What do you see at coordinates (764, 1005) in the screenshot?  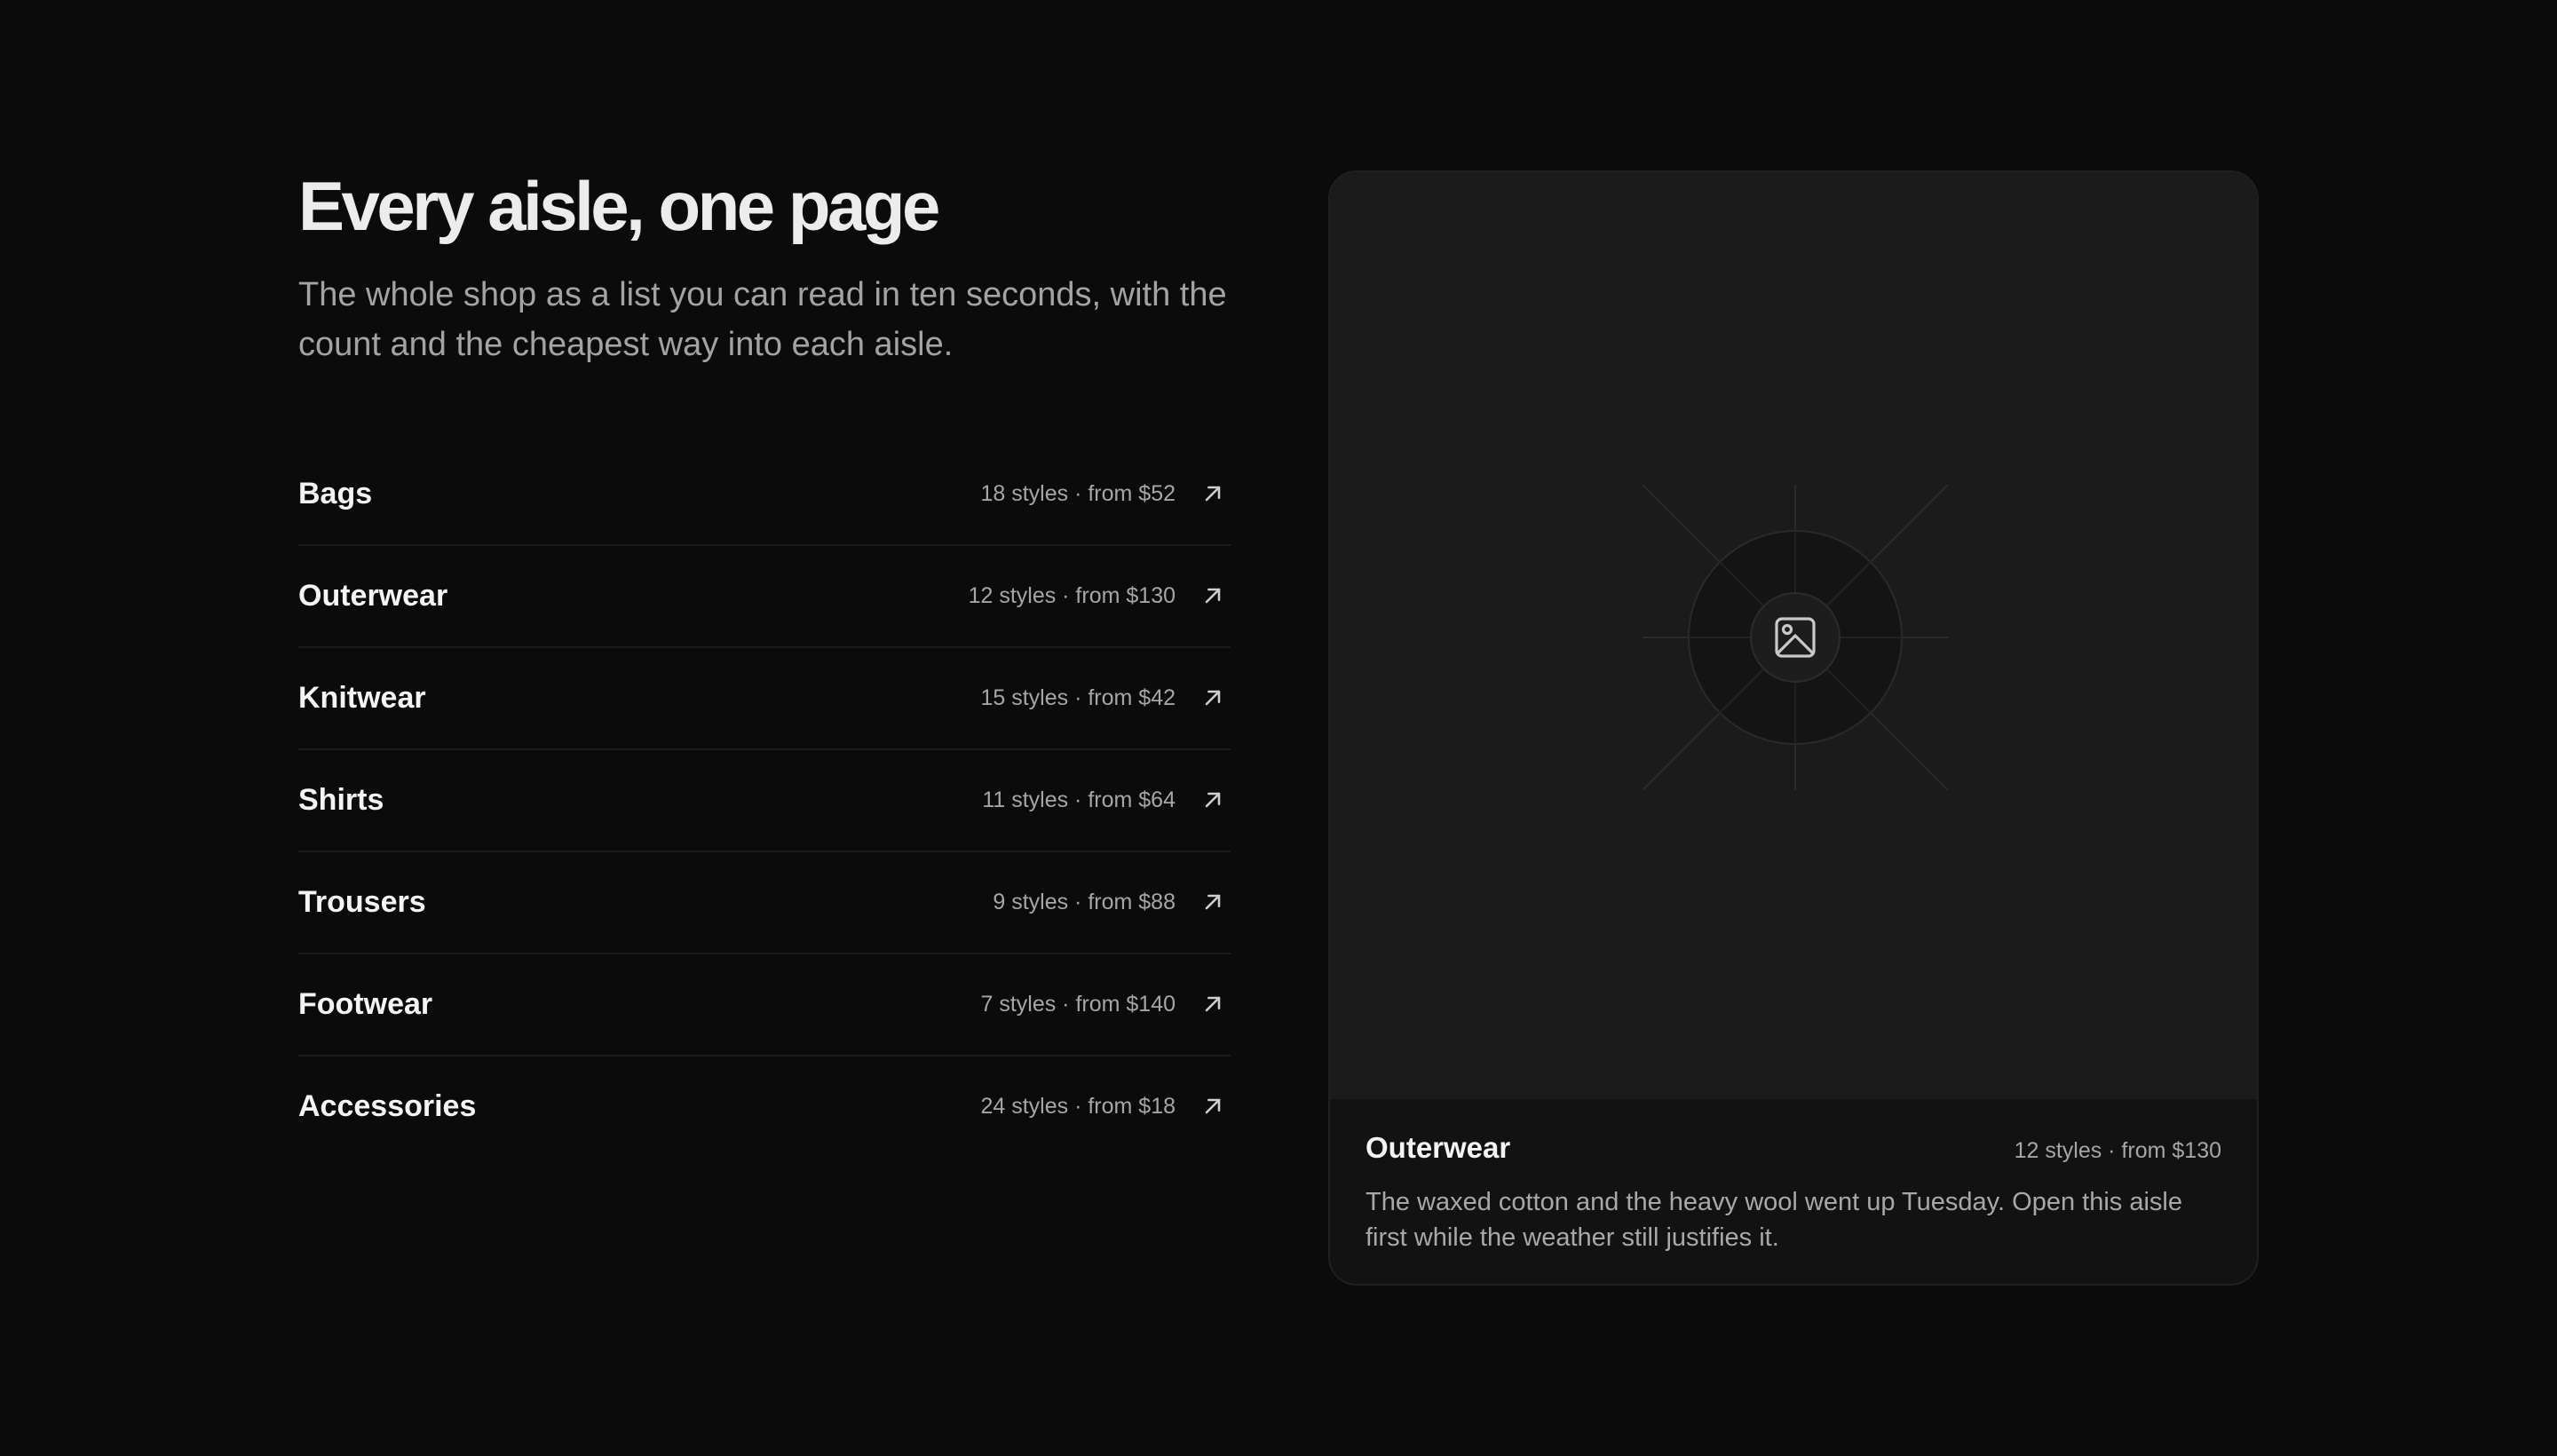 I see `aisle-row-footwear: Footwear 7 styles · from $140` at bounding box center [764, 1005].